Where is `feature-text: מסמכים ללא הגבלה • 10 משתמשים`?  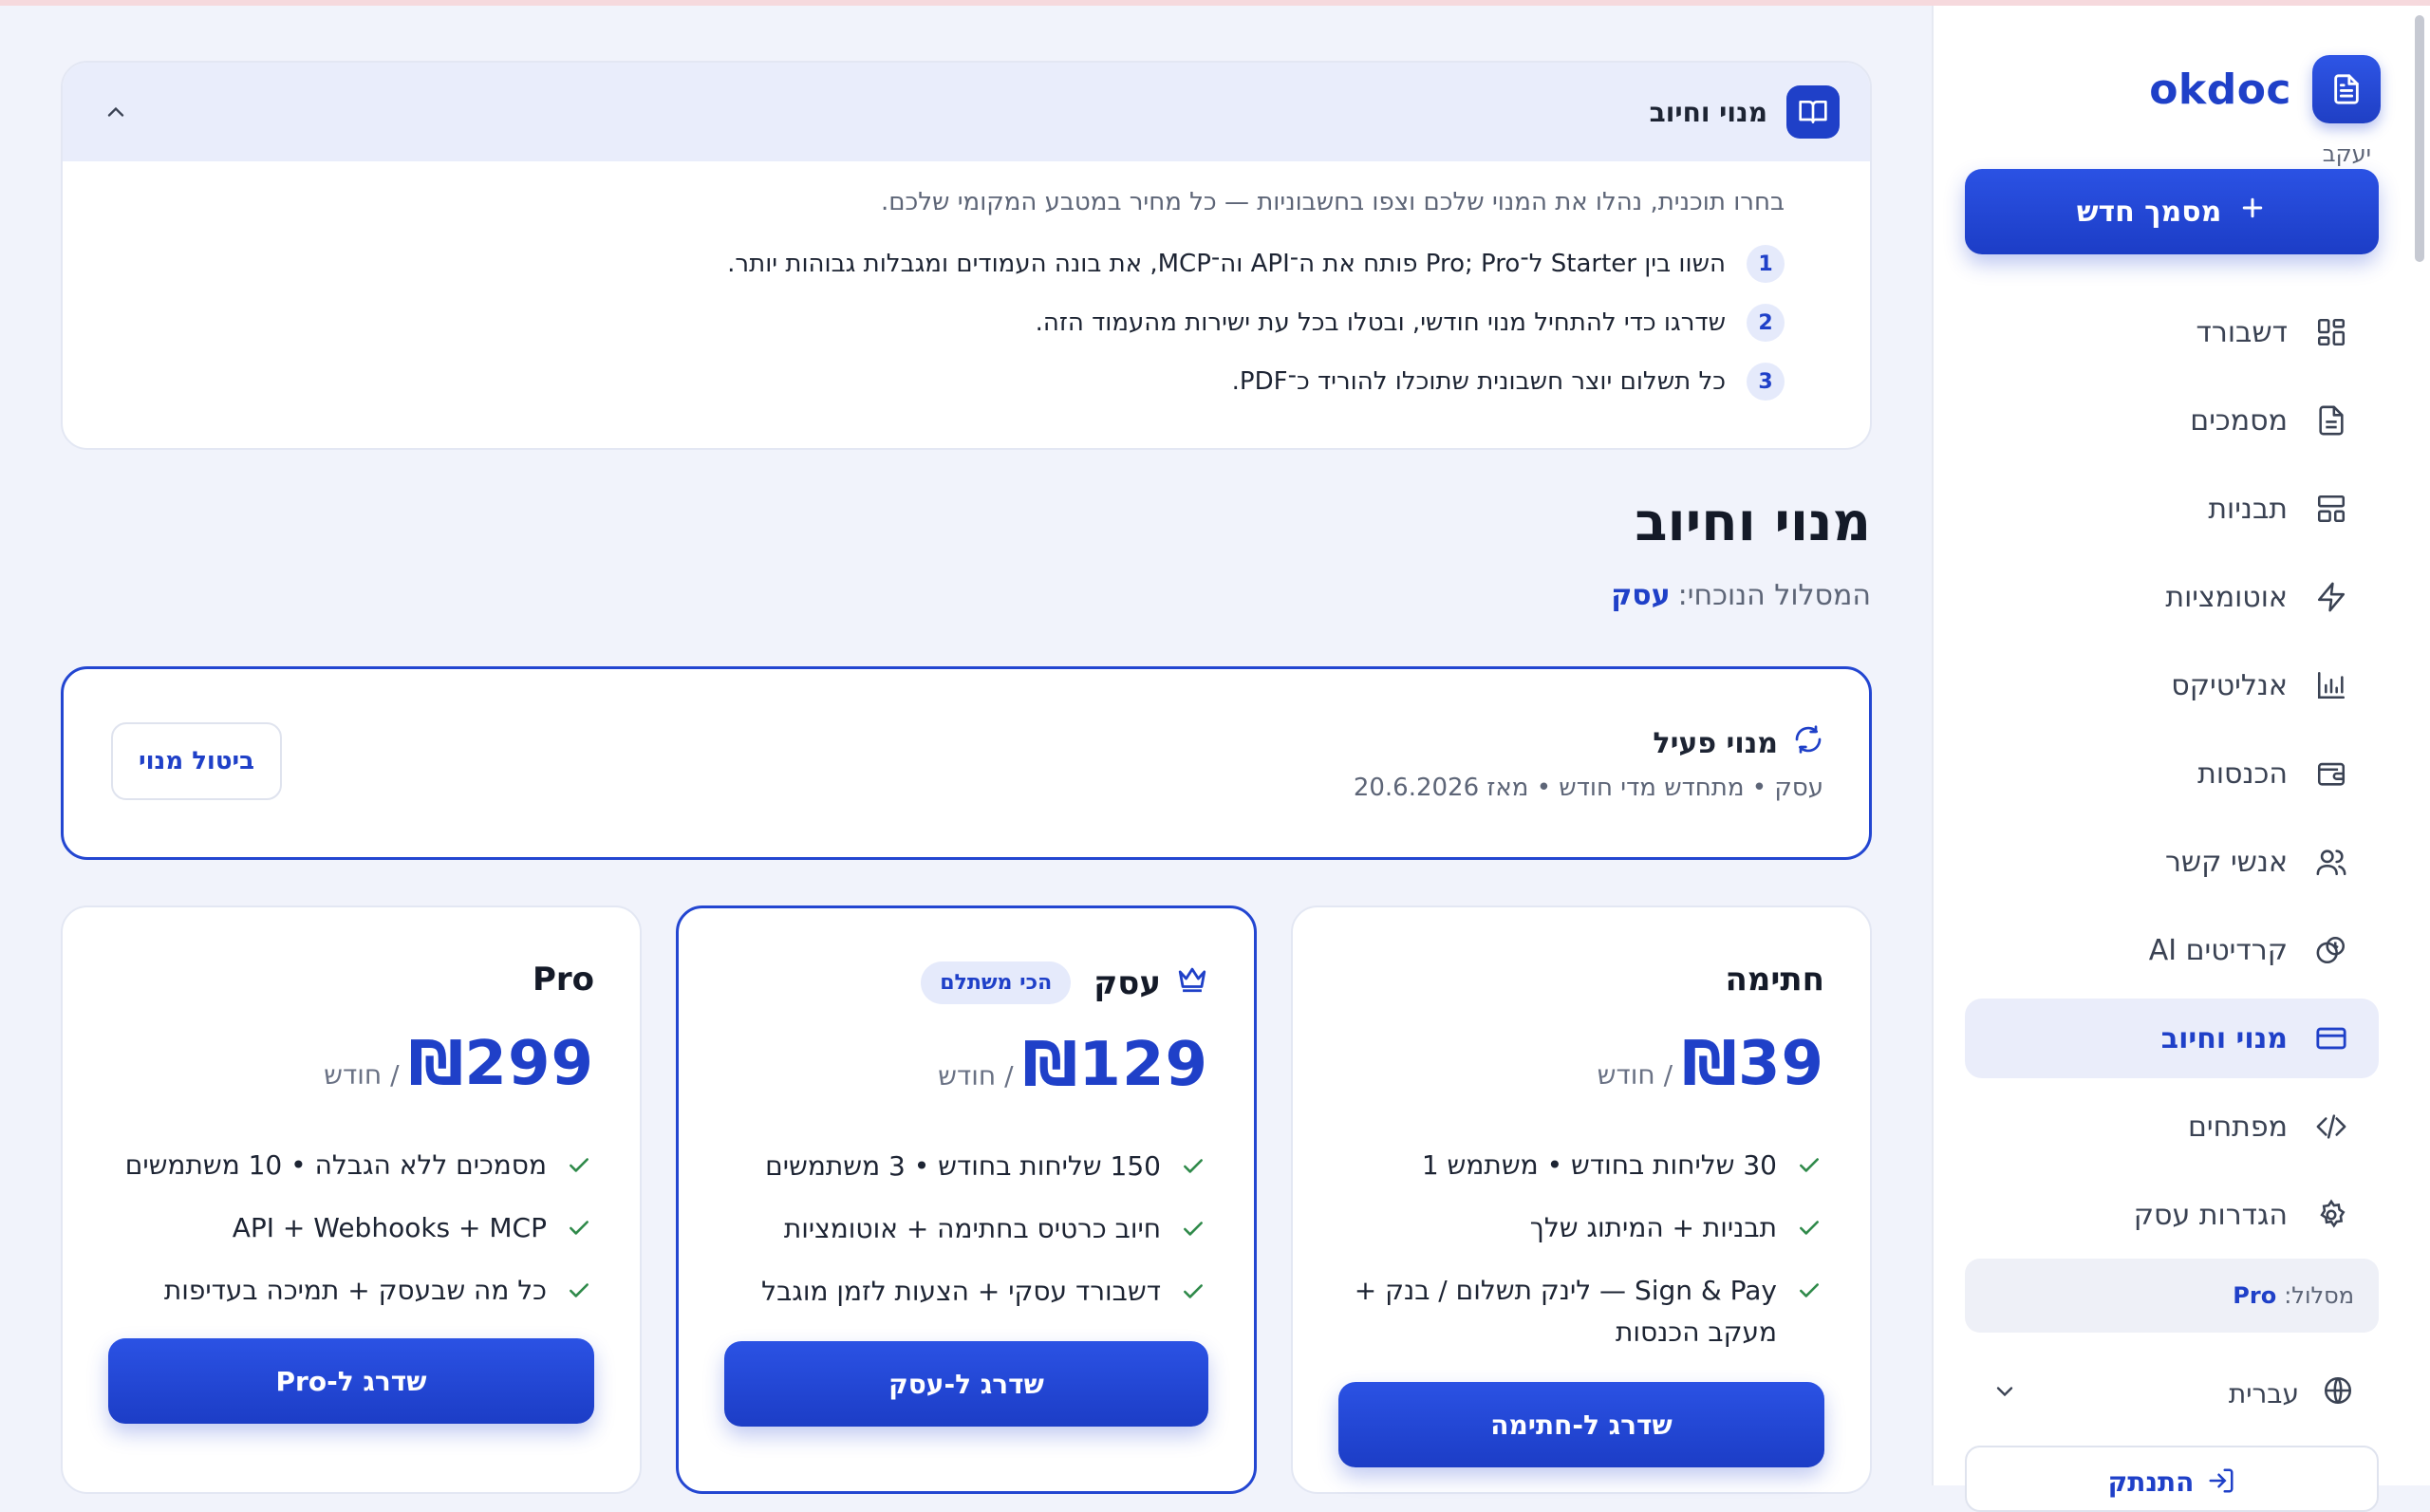
feature-text: מסמכים ללא הגבלה • 10 משתמשים is located at coordinates (336, 1165).